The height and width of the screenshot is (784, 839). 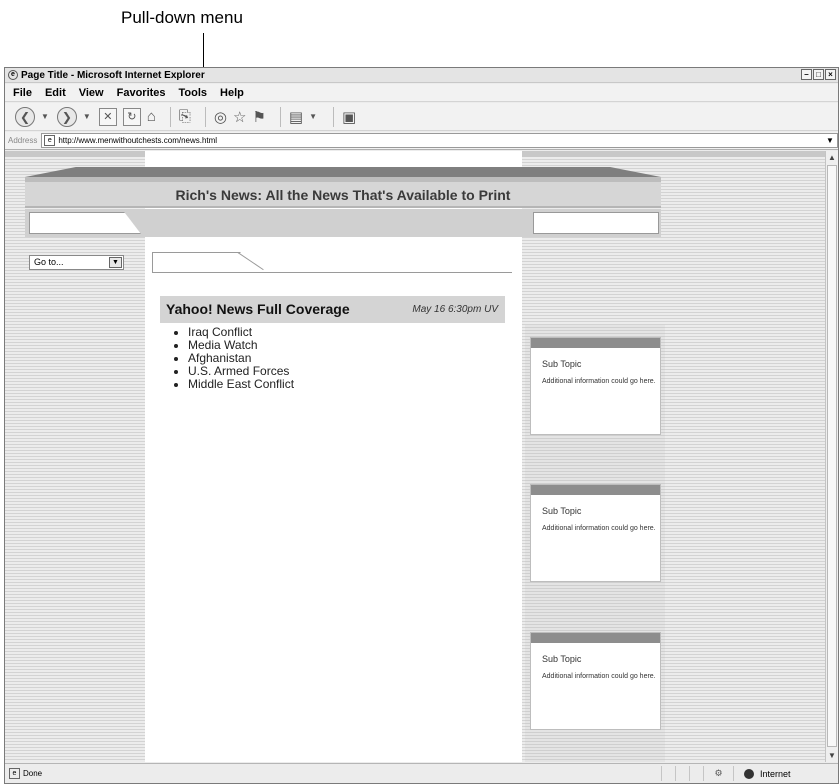 I want to click on stop-icon: ✕, so click(x=107, y=116).